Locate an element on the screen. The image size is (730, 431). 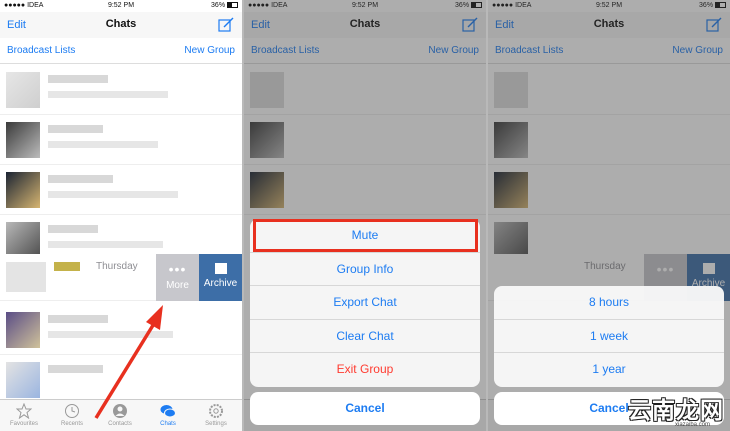
star-icon is located at coordinates (24, 411).